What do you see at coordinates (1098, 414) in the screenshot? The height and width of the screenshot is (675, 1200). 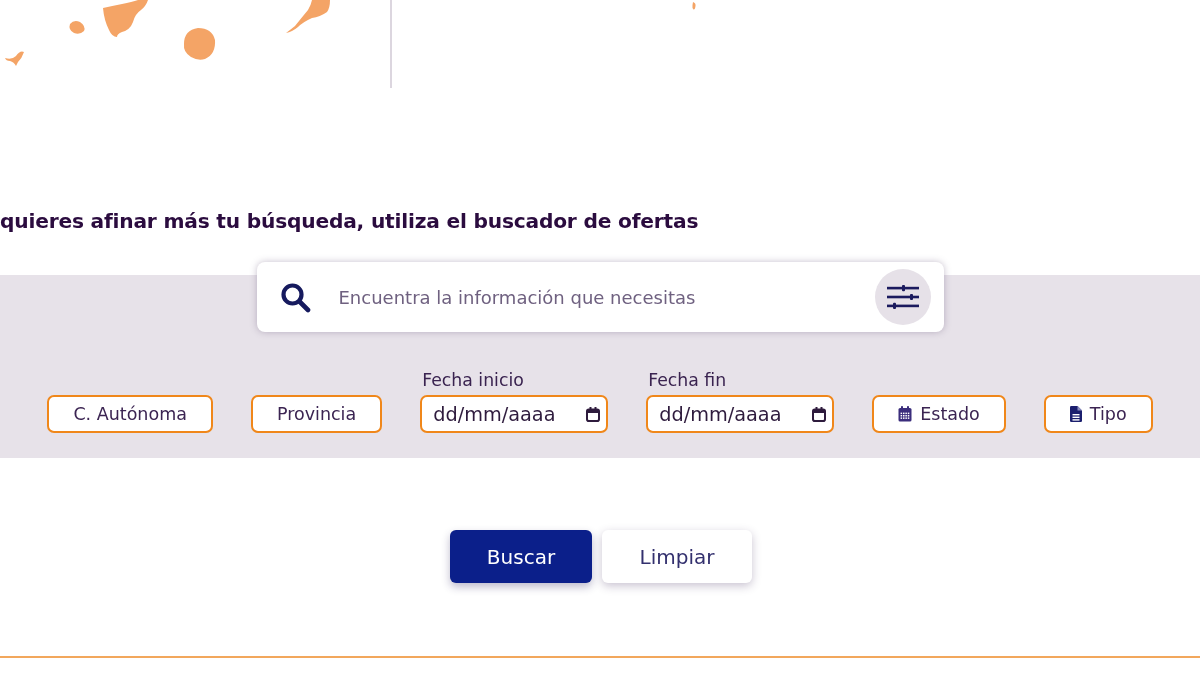 I see `filter-dropdown: Tipo` at bounding box center [1098, 414].